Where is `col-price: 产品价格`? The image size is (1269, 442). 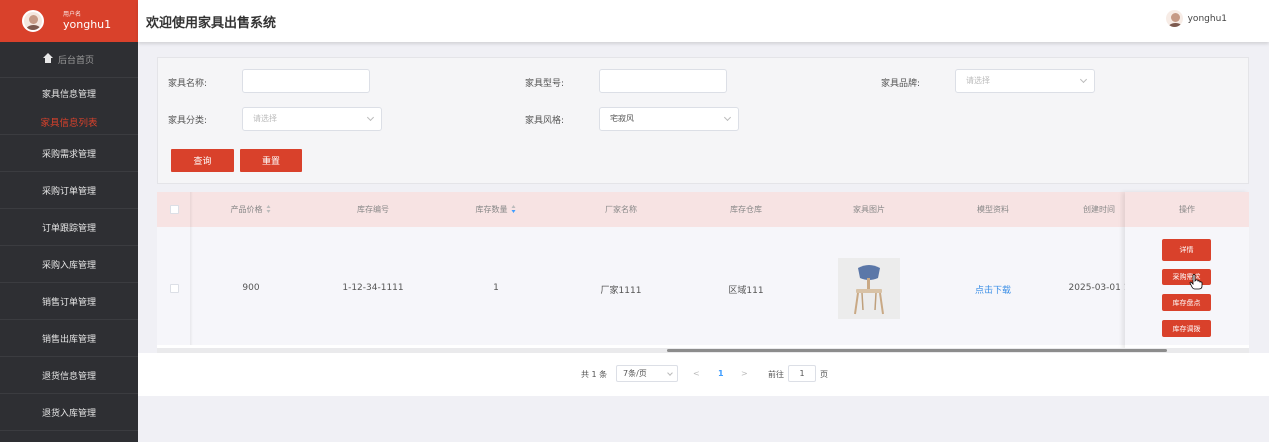
col-price: 产品价格 is located at coordinates (251, 209).